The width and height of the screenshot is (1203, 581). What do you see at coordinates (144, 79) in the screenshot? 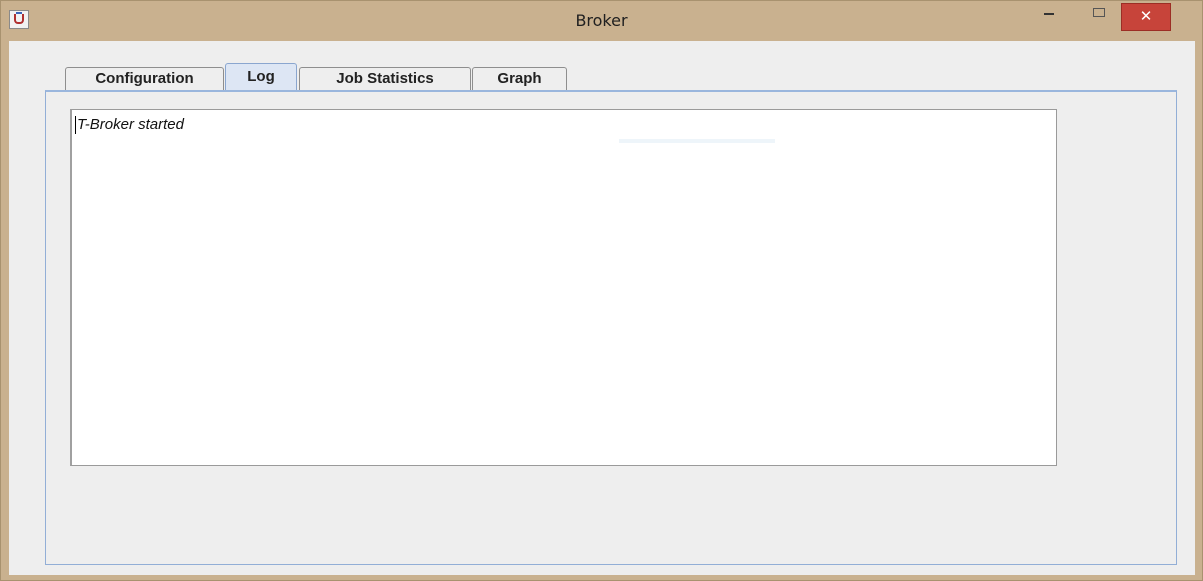
I see `tab-configuration: Configuration` at bounding box center [144, 79].